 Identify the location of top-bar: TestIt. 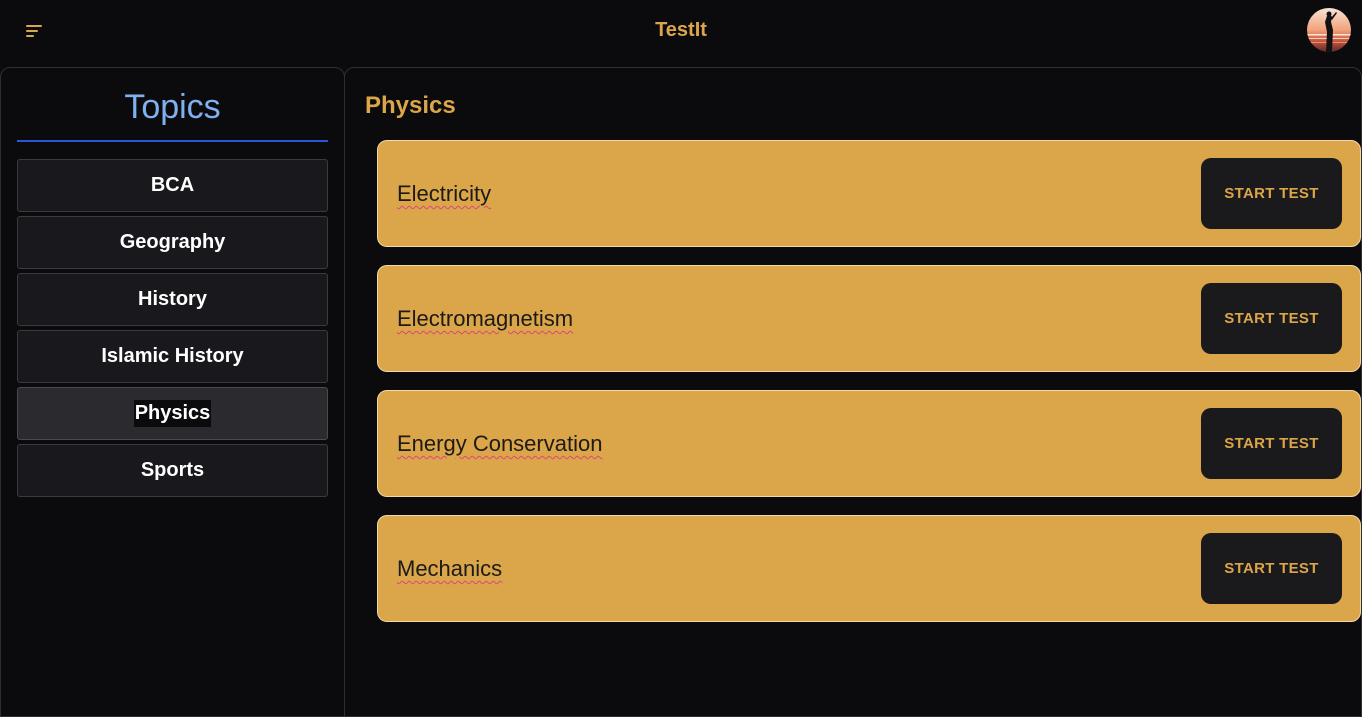
(681, 32).